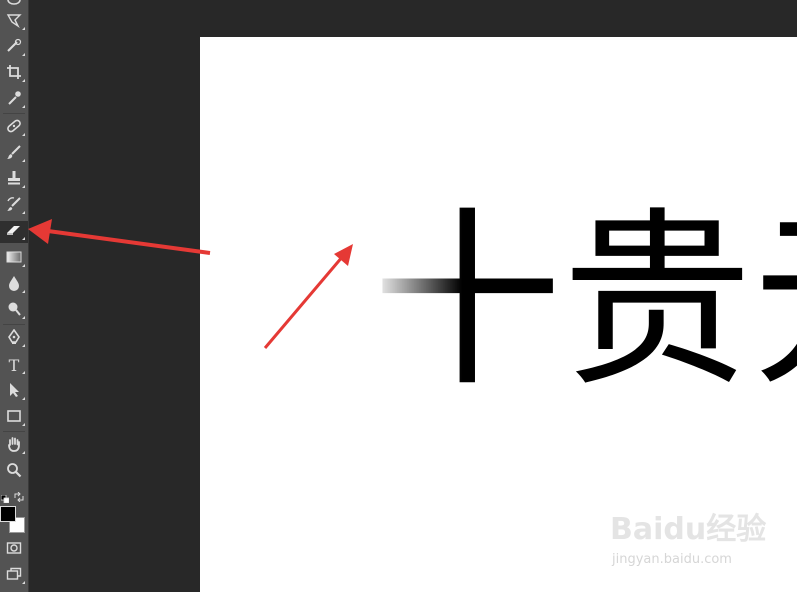 The width and height of the screenshot is (797, 592). Describe the element at coordinates (19, 495) in the screenshot. I see `swap-colors-icon` at that location.